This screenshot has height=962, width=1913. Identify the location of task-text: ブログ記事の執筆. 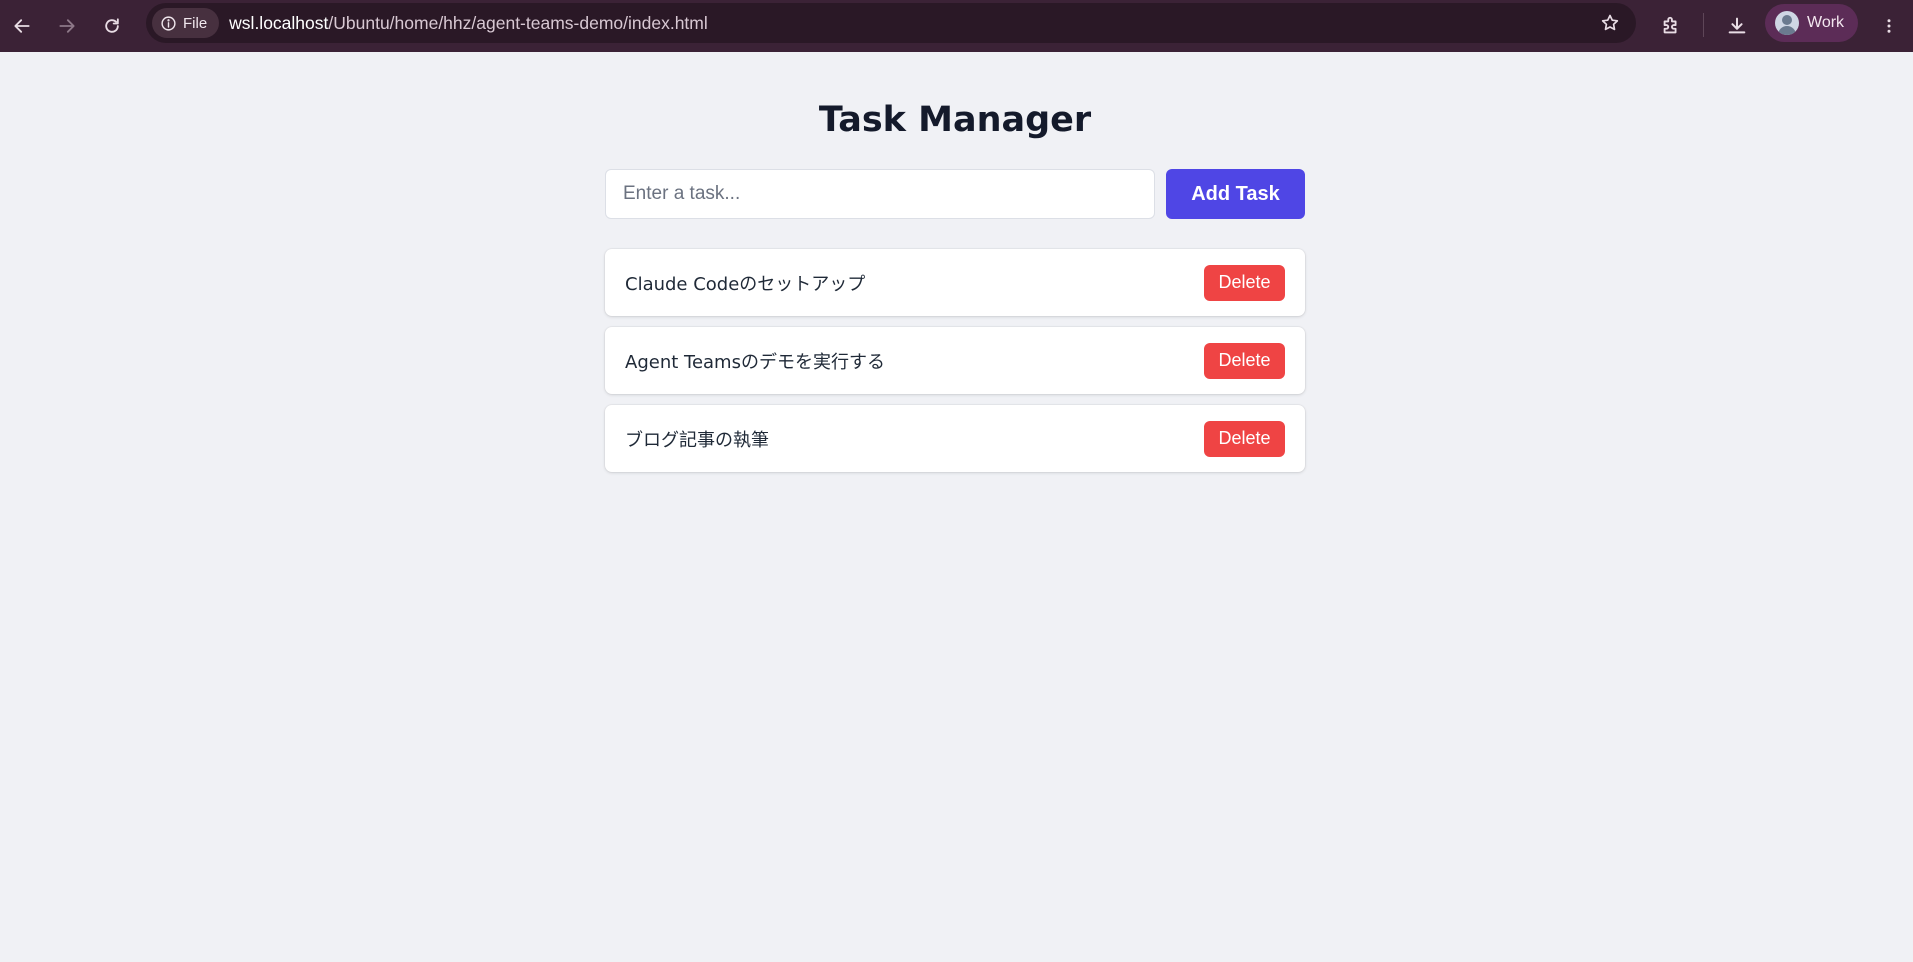
(697, 440).